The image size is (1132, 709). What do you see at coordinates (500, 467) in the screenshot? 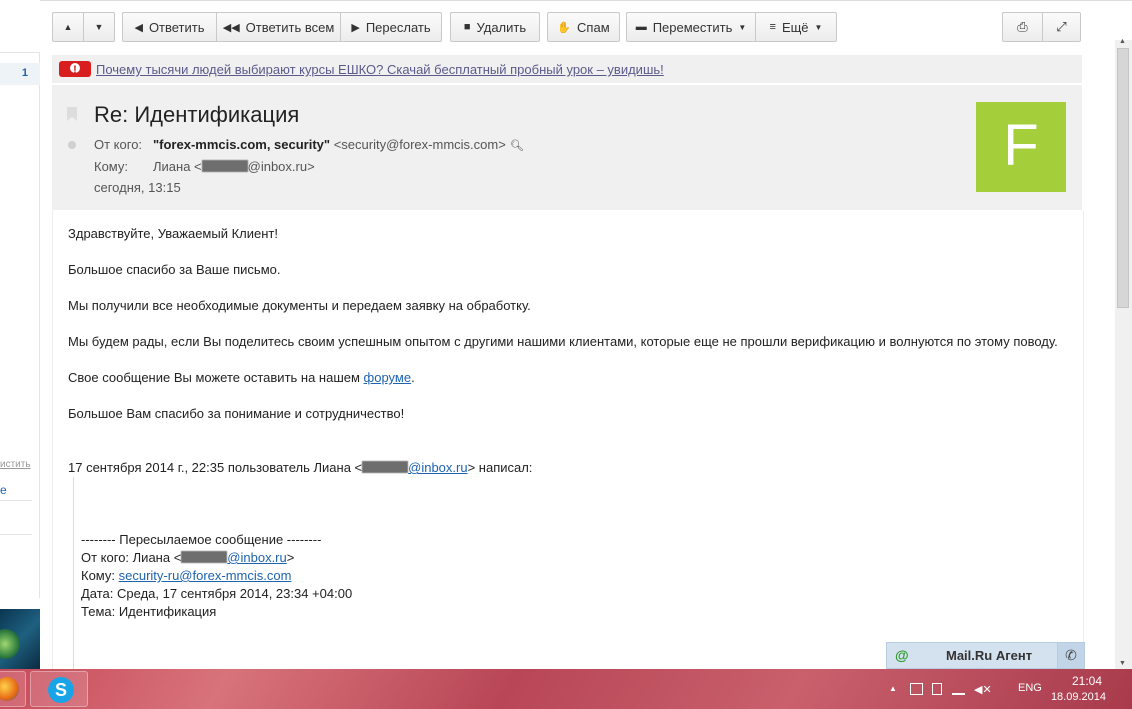
I see `quote-header-suffix: > написал:` at bounding box center [500, 467].